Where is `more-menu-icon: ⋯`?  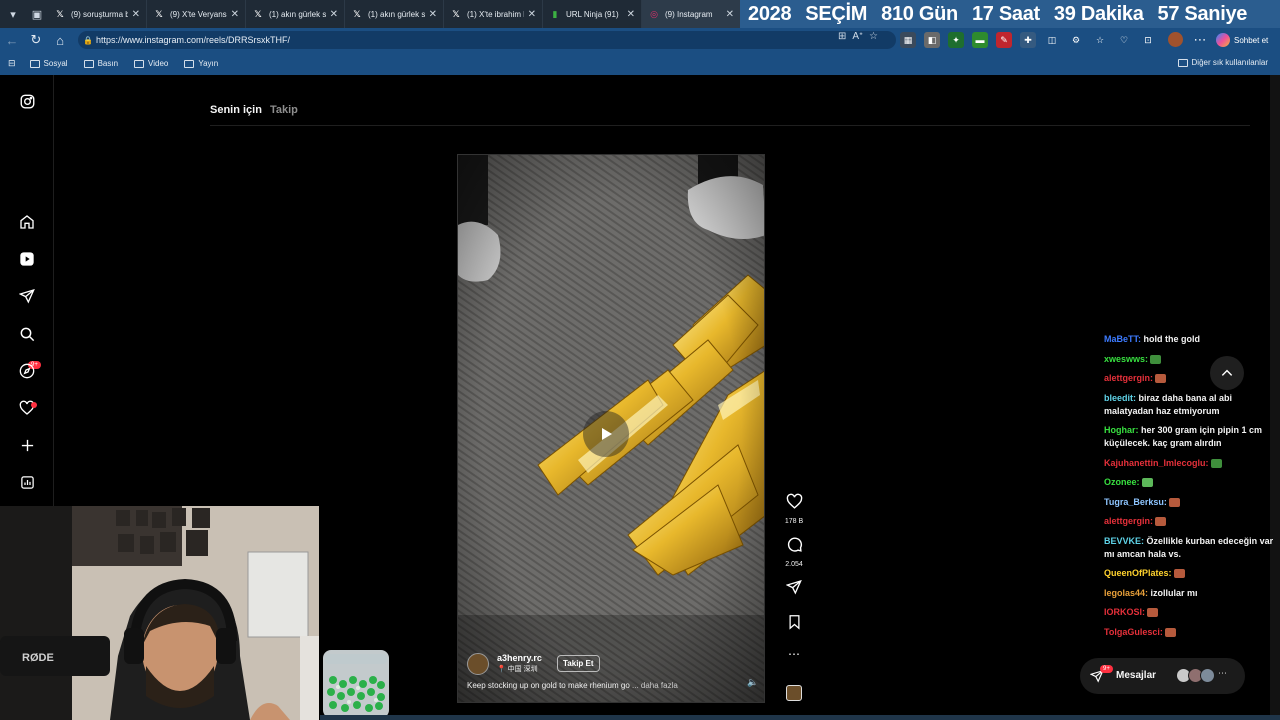 more-menu-icon: ⋯ is located at coordinates (1200, 40).